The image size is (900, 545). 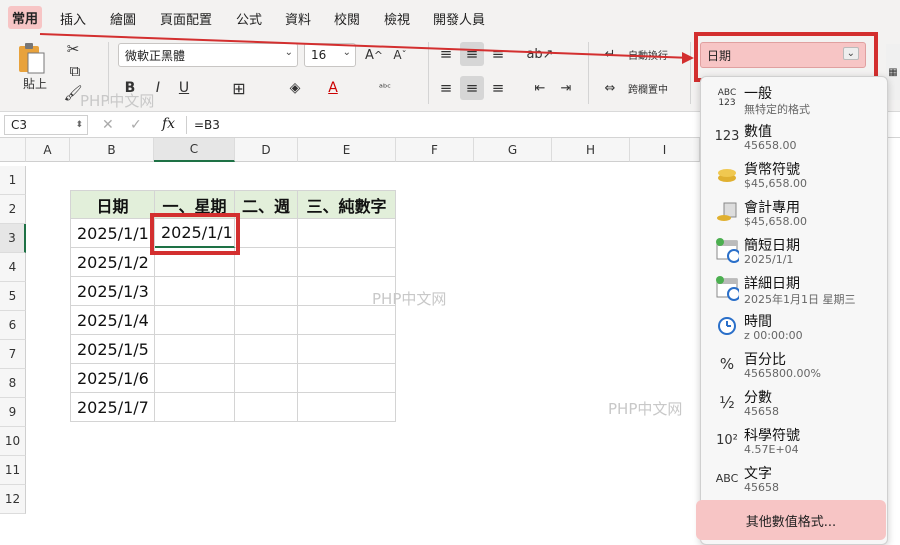 I want to click on format-accounting: 會計專用 $45,658.00, so click(x=794, y=212).